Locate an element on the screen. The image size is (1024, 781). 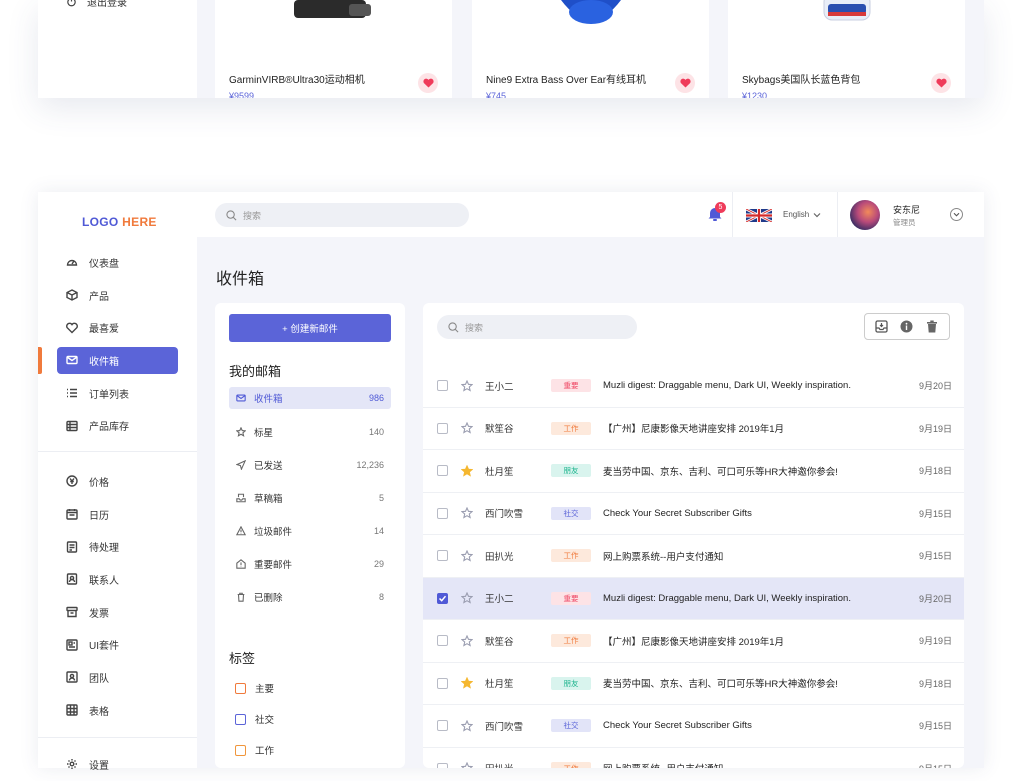
product-card: GarminVIRB®Ultra30运动相机 ¥9599 is located at coordinates (333, 49).